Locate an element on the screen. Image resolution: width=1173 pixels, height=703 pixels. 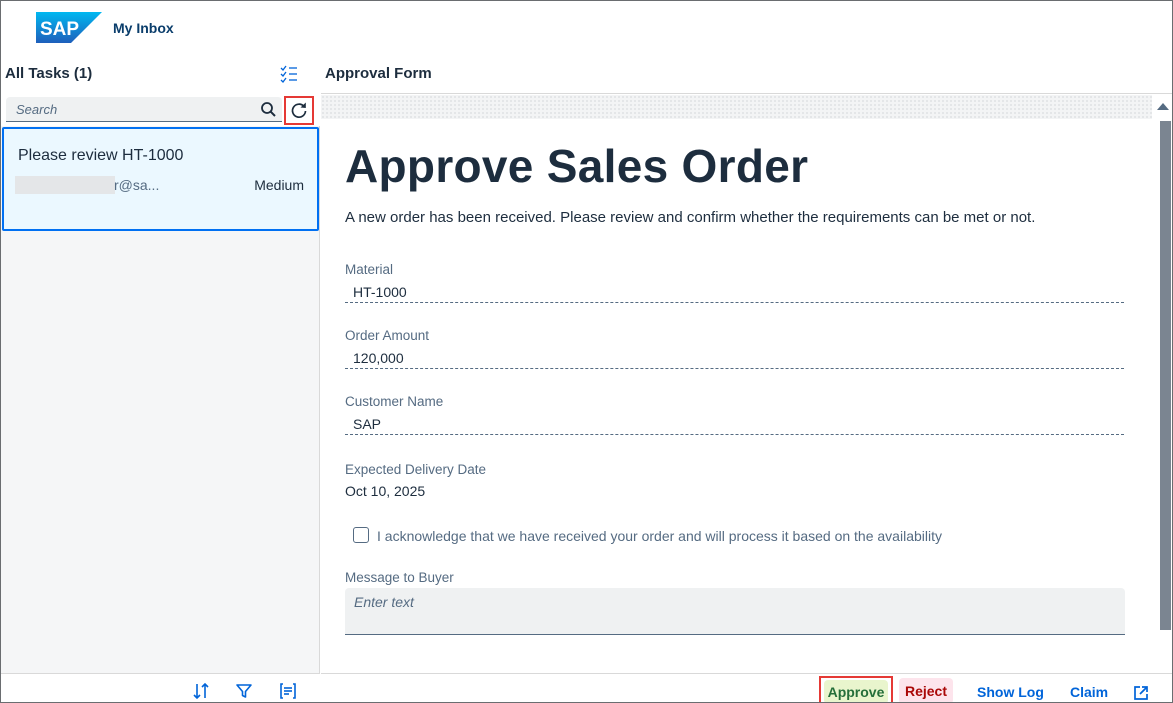
detail-header: Approval Form is located at coordinates (746, 74).